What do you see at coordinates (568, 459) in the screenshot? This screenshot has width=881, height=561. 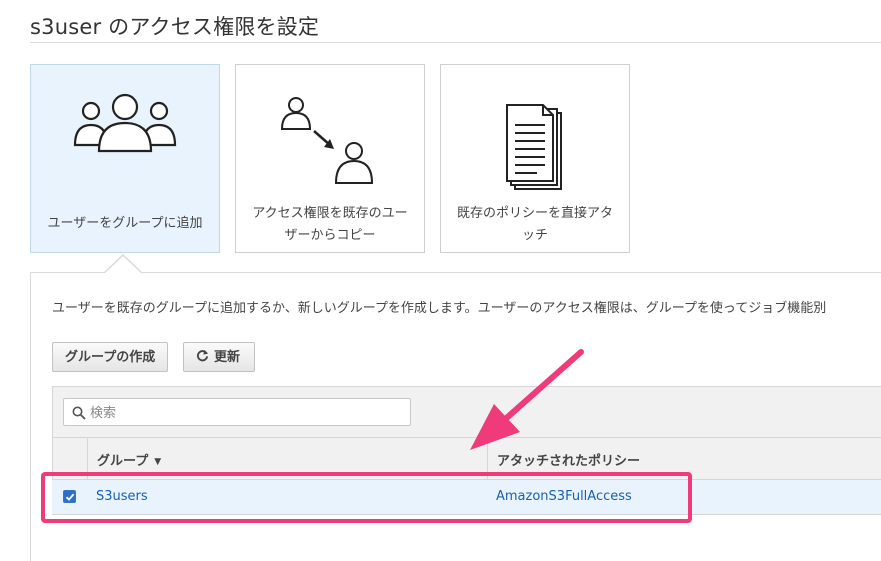 I see `column-header-policy: アタッチされたポリシー` at bounding box center [568, 459].